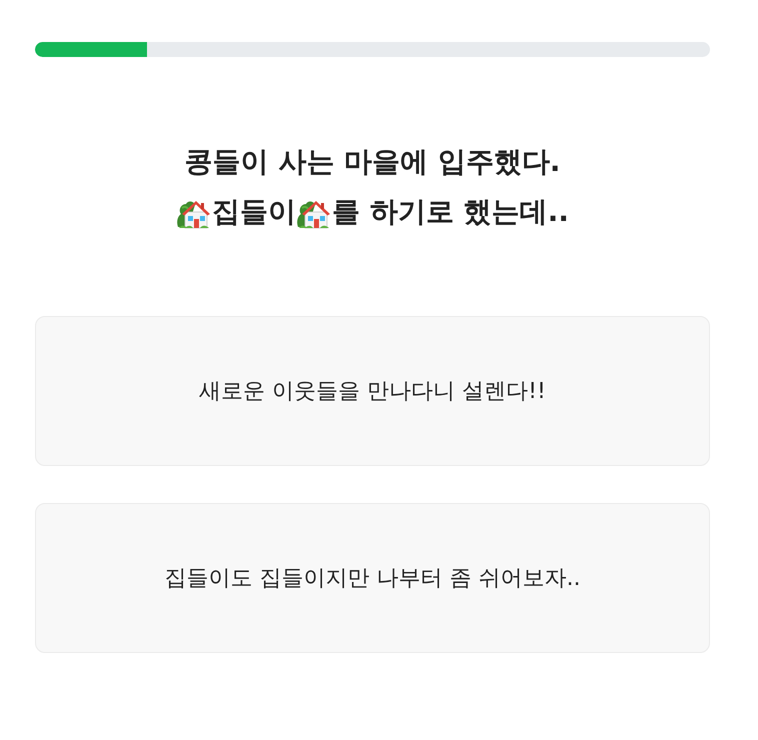 The width and height of the screenshot is (758, 740). Describe the element at coordinates (254, 212) in the screenshot. I see `question-text: 집들이` at that location.